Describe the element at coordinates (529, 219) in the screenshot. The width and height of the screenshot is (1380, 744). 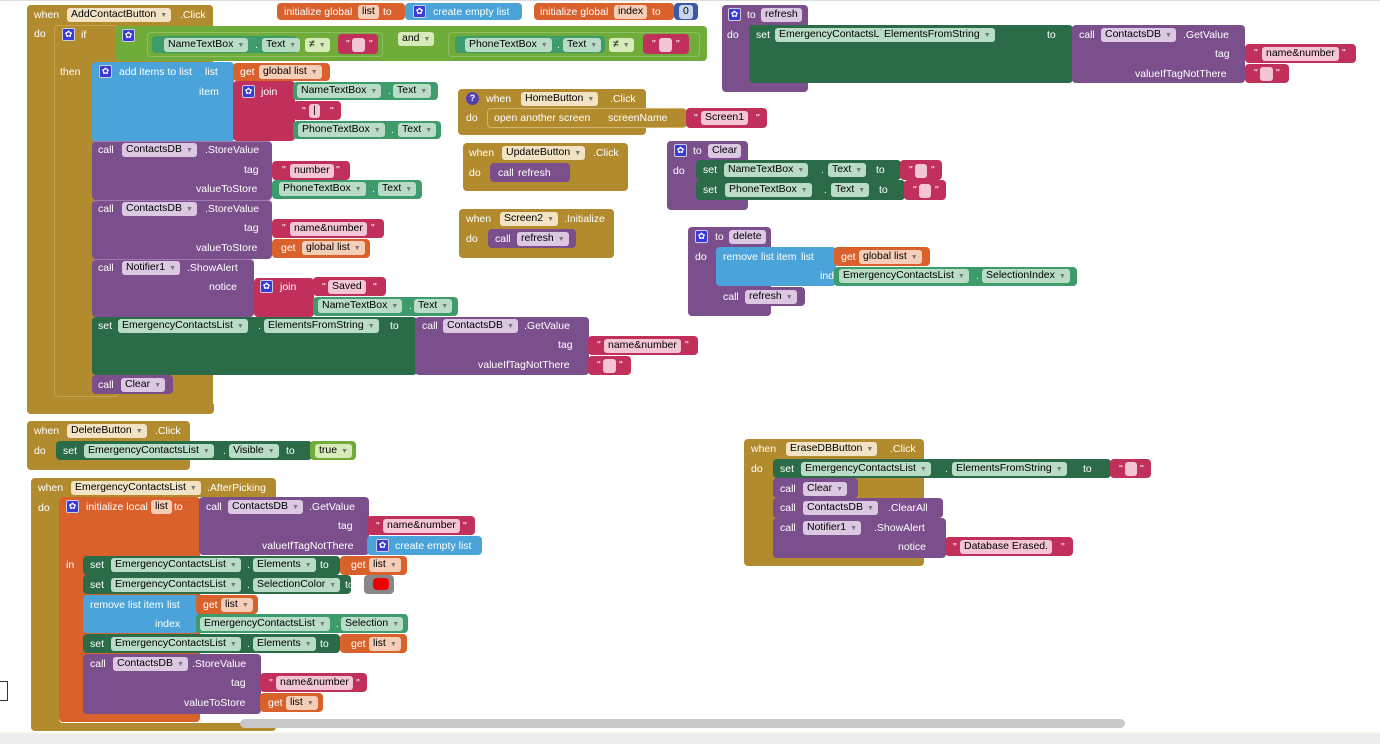
I see `component-dropdown: Screen2 ▼` at that location.